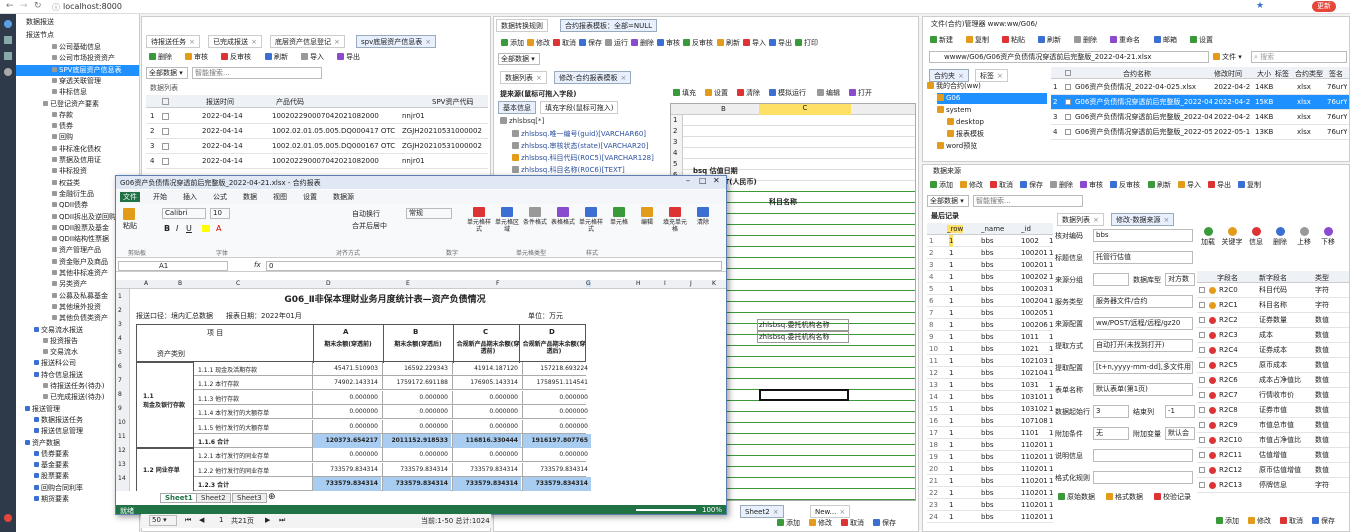  I want to click on nav-item: 公司市场投资资产, so click(77, 58).